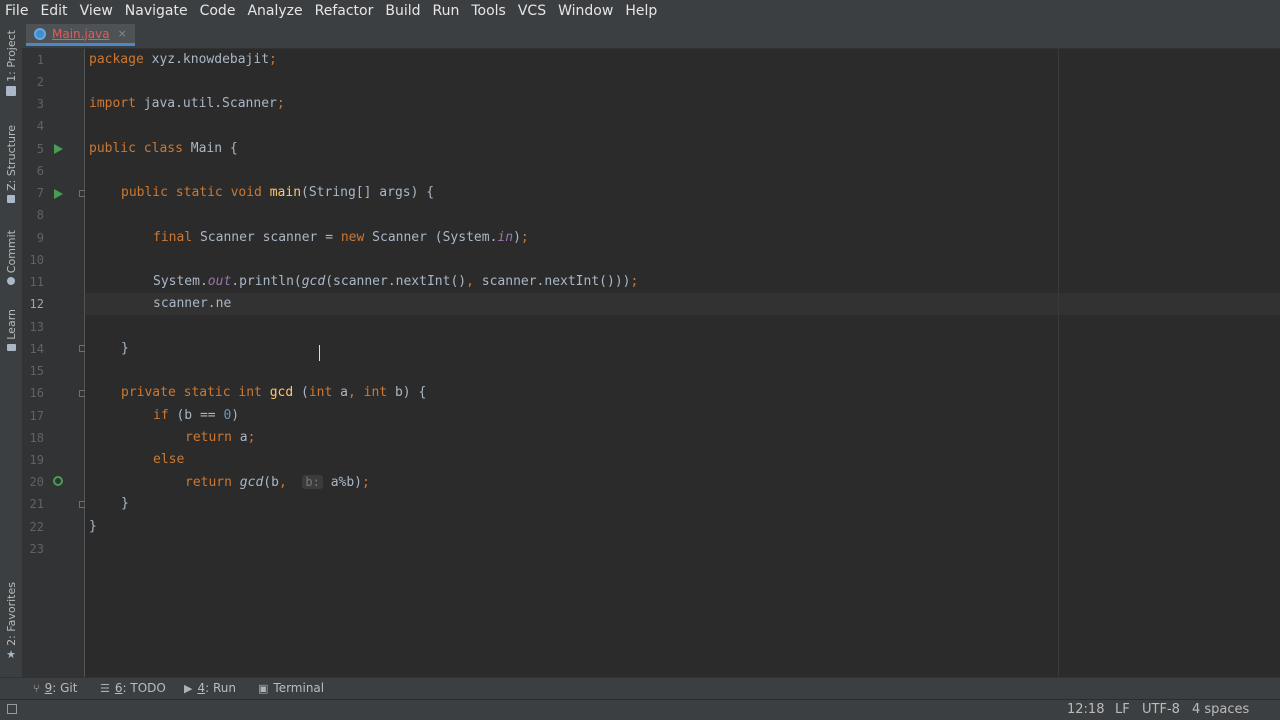 The image size is (1280, 720). I want to click on line-number: 23, so click(36, 549).